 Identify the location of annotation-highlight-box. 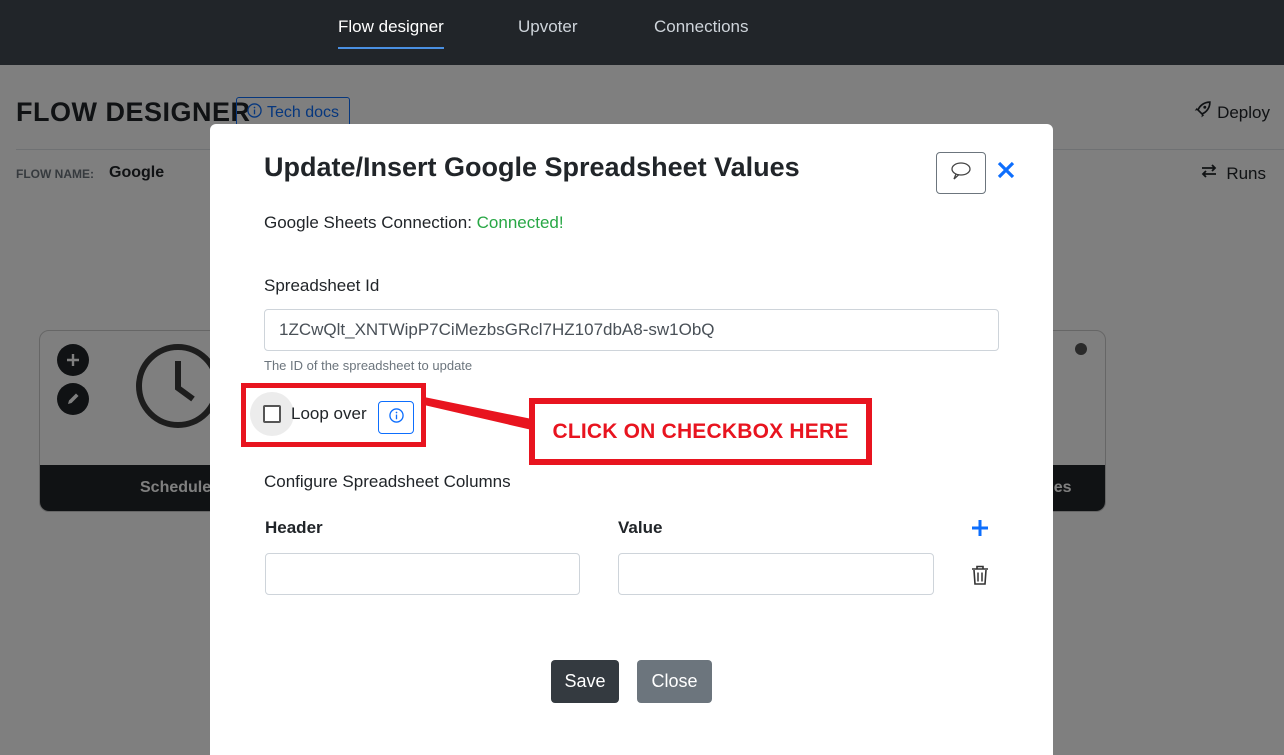
(333, 415).